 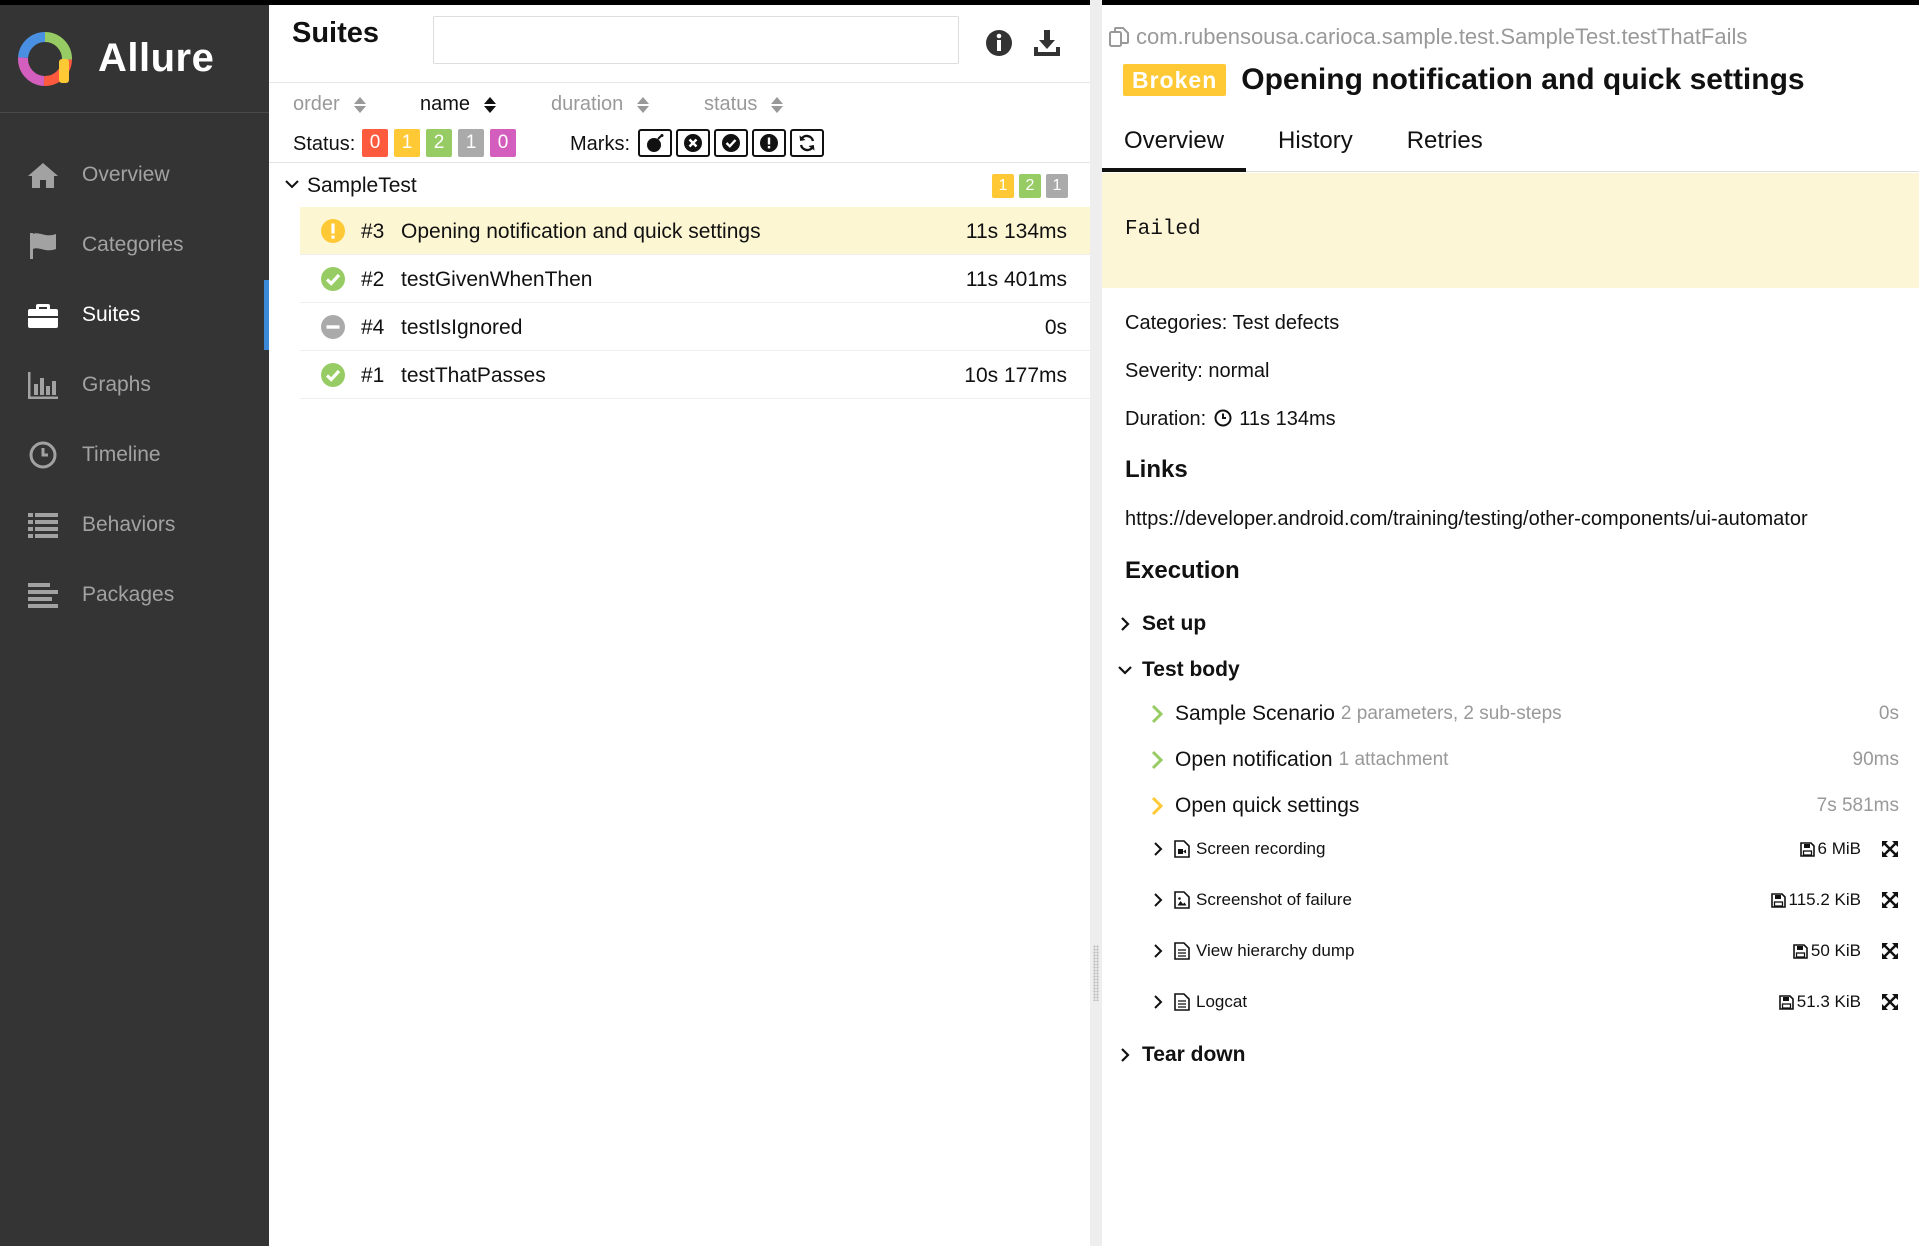 What do you see at coordinates (1824, 899) in the screenshot?
I see `attachment-size-text: 115.2 KiB` at bounding box center [1824, 899].